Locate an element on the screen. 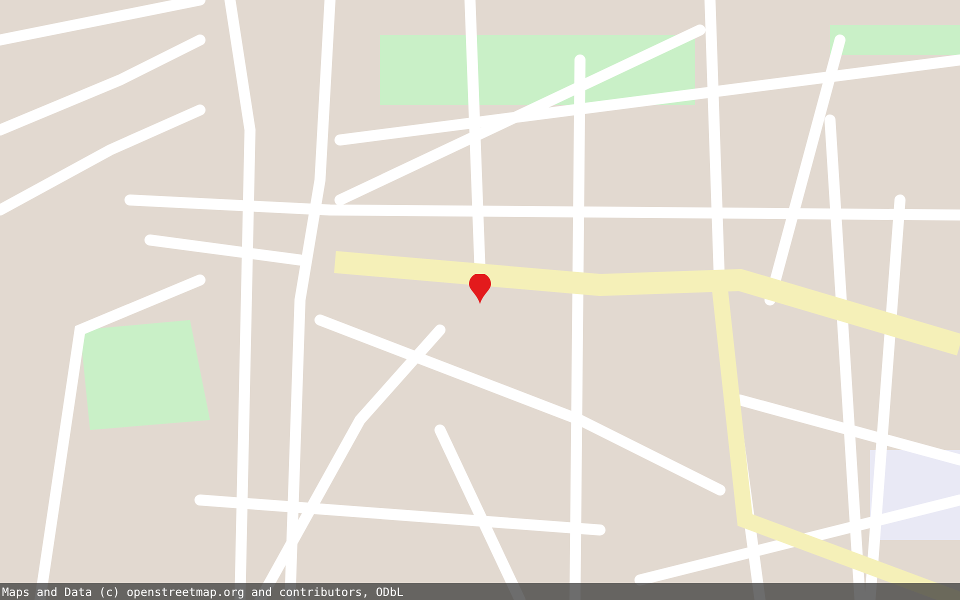  map-pin-icon is located at coordinates (480, 289).